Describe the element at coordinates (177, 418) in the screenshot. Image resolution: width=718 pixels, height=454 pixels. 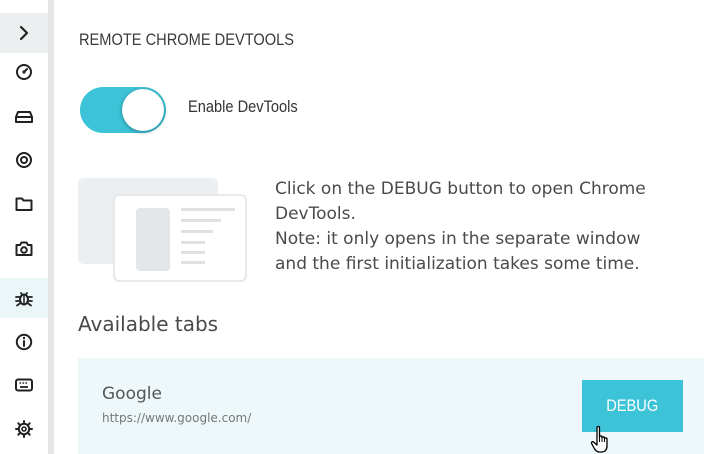
I see `tab-url: https://www.google.com/` at that location.